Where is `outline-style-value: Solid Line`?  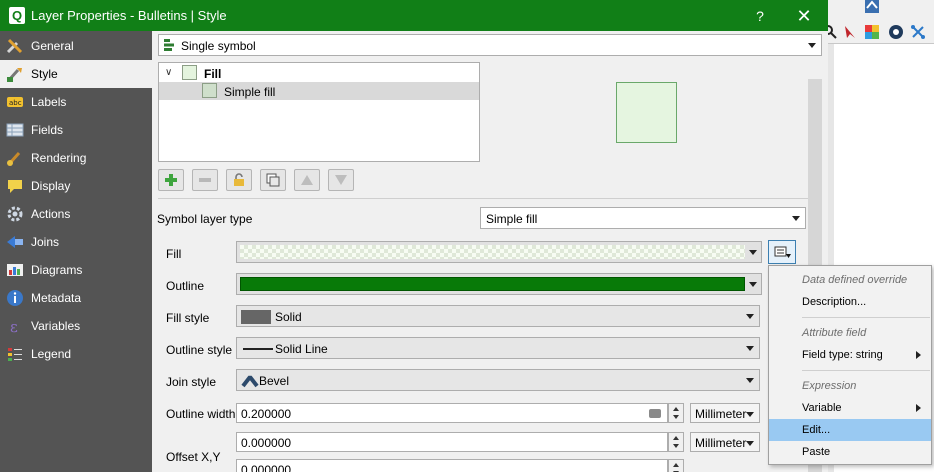 outline-style-value: Solid Line is located at coordinates (301, 349).